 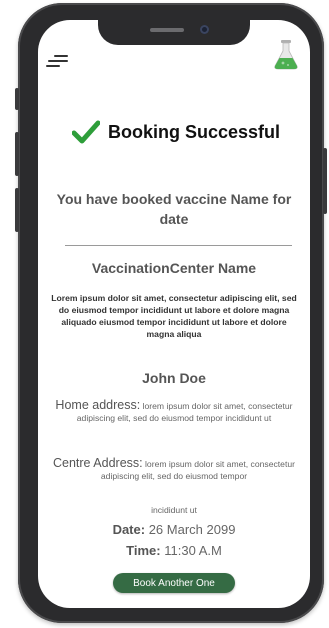 What do you see at coordinates (204, 29) in the screenshot?
I see `front-camera` at bounding box center [204, 29].